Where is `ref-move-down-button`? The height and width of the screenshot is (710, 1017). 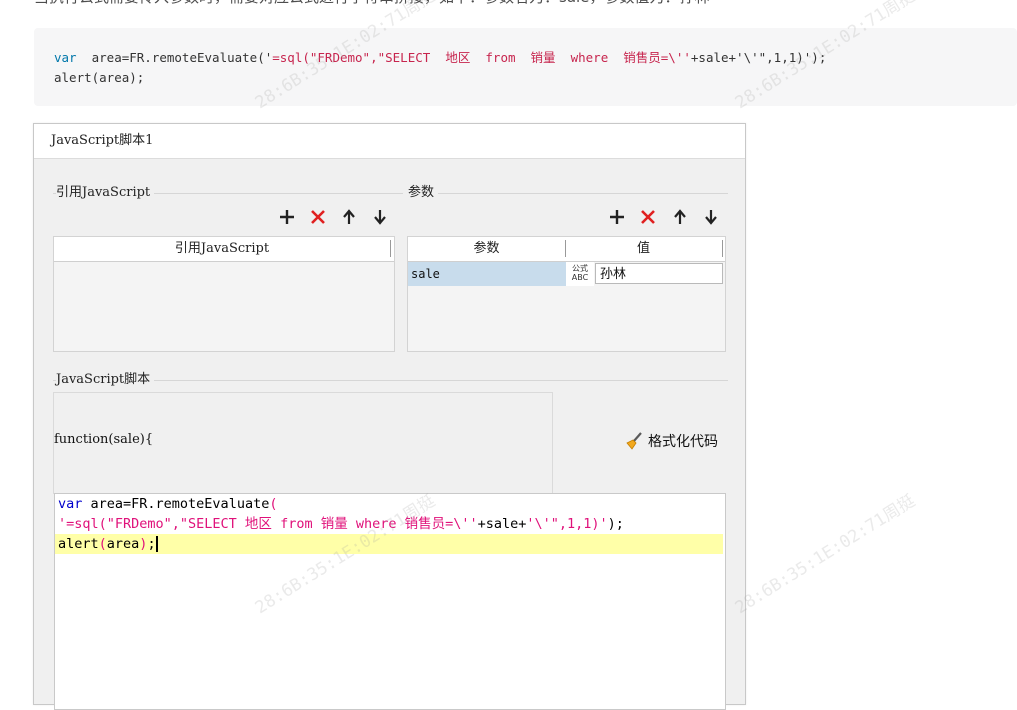
ref-move-down-button is located at coordinates (380, 217).